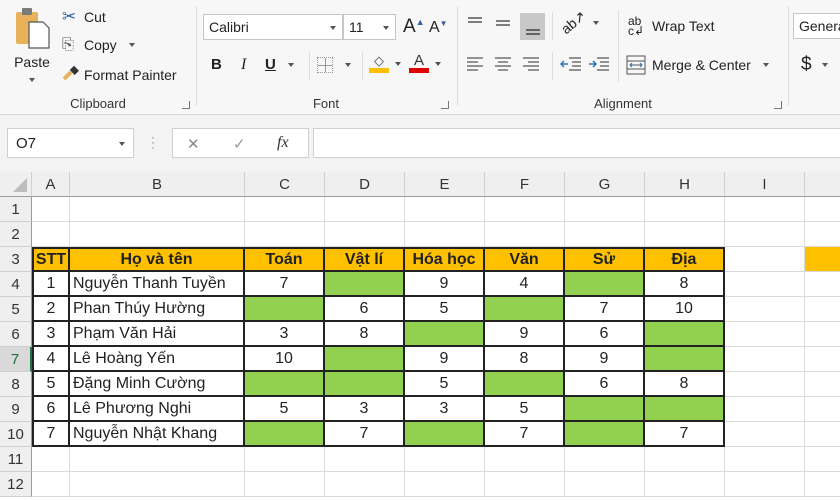 Image resolution: width=840 pixels, height=500 pixels. What do you see at coordinates (16, 334) in the screenshot?
I see `row-header: 6` at bounding box center [16, 334].